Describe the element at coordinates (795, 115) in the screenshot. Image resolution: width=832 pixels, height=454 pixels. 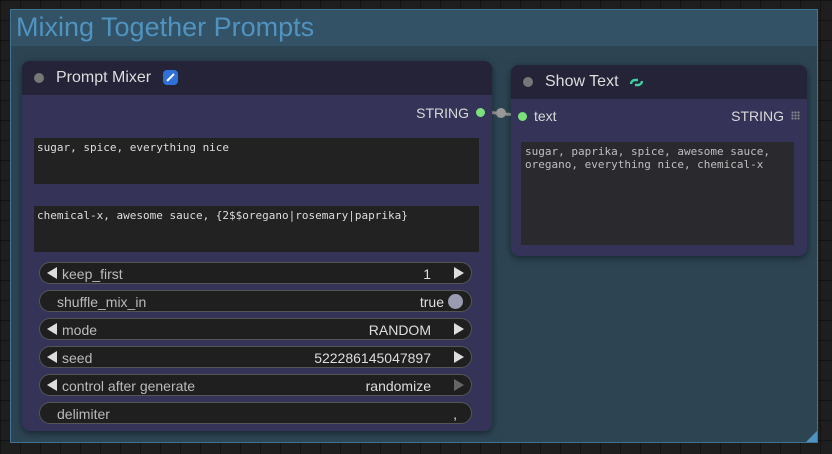
I see `grid-output-icon` at that location.